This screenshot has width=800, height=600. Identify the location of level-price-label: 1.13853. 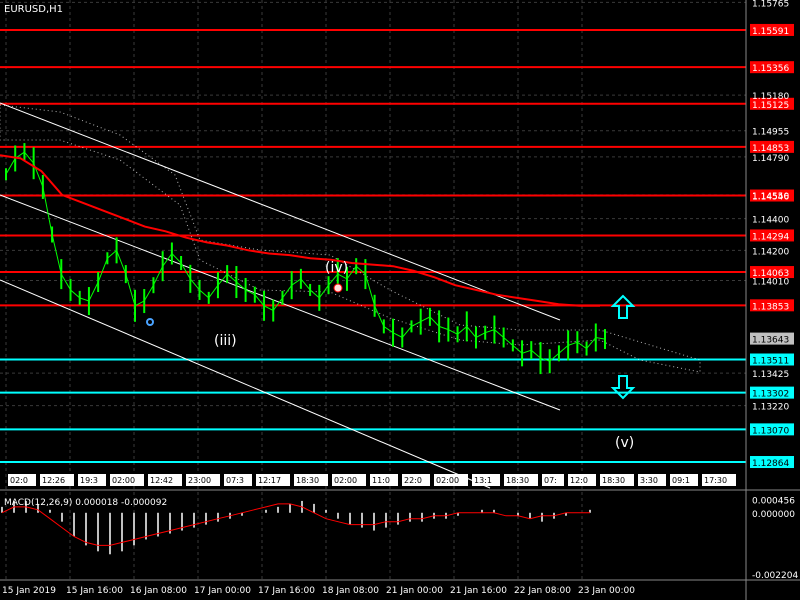
(770, 307).